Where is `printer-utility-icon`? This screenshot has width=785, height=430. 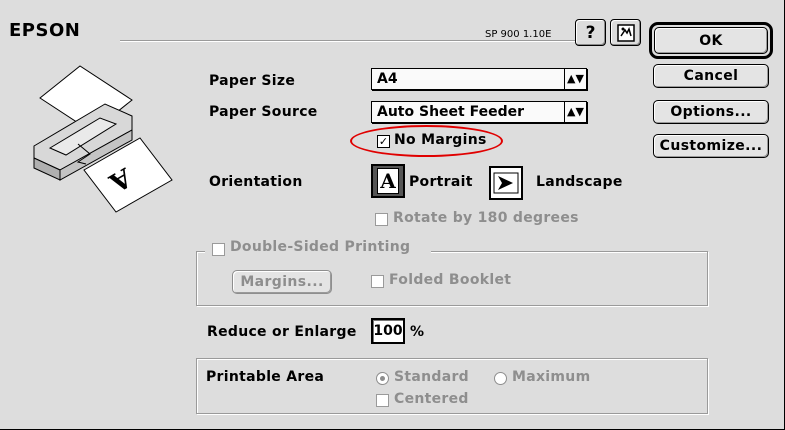 printer-utility-icon is located at coordinates (625, 32).